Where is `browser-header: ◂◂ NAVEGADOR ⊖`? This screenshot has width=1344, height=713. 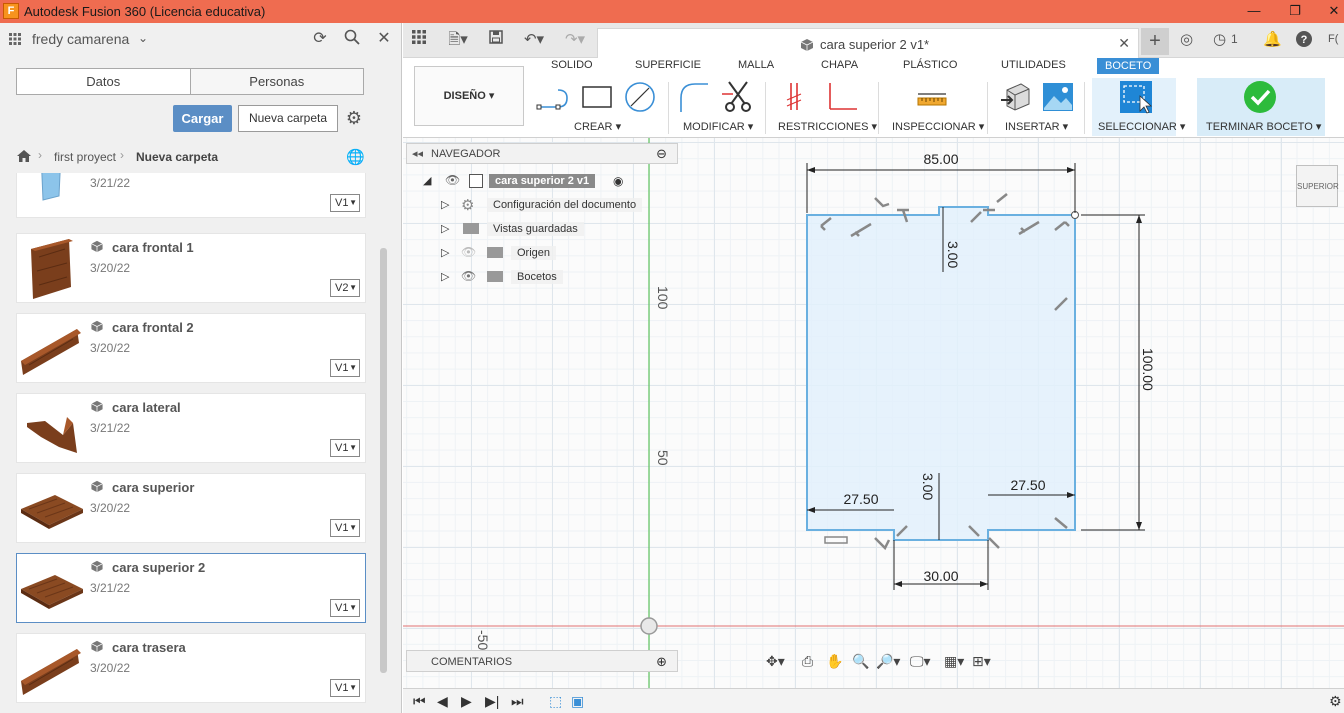
browser-header: ◂◂ NAVEGADOR ⊖ is located at coordinates (542, 153).